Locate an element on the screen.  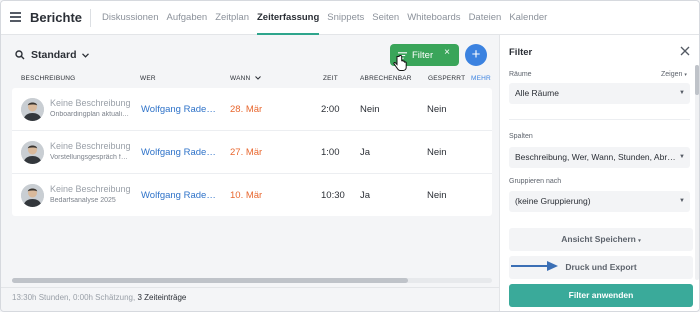
entry-date: 27. Mär is located at coordinates (246, 152).